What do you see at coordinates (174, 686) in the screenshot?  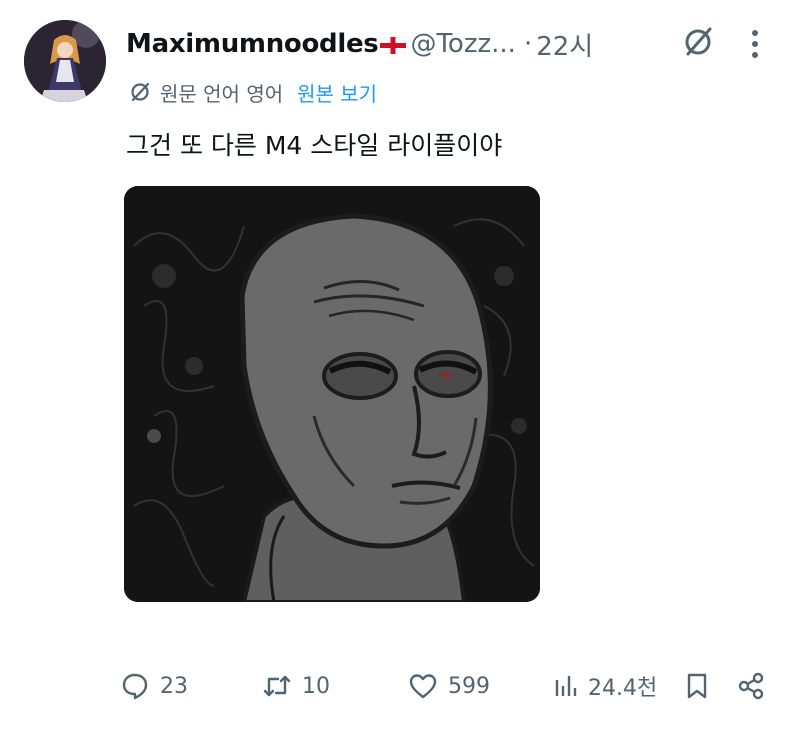 I see `reply-count: 23` at bounding box center [174, 686].